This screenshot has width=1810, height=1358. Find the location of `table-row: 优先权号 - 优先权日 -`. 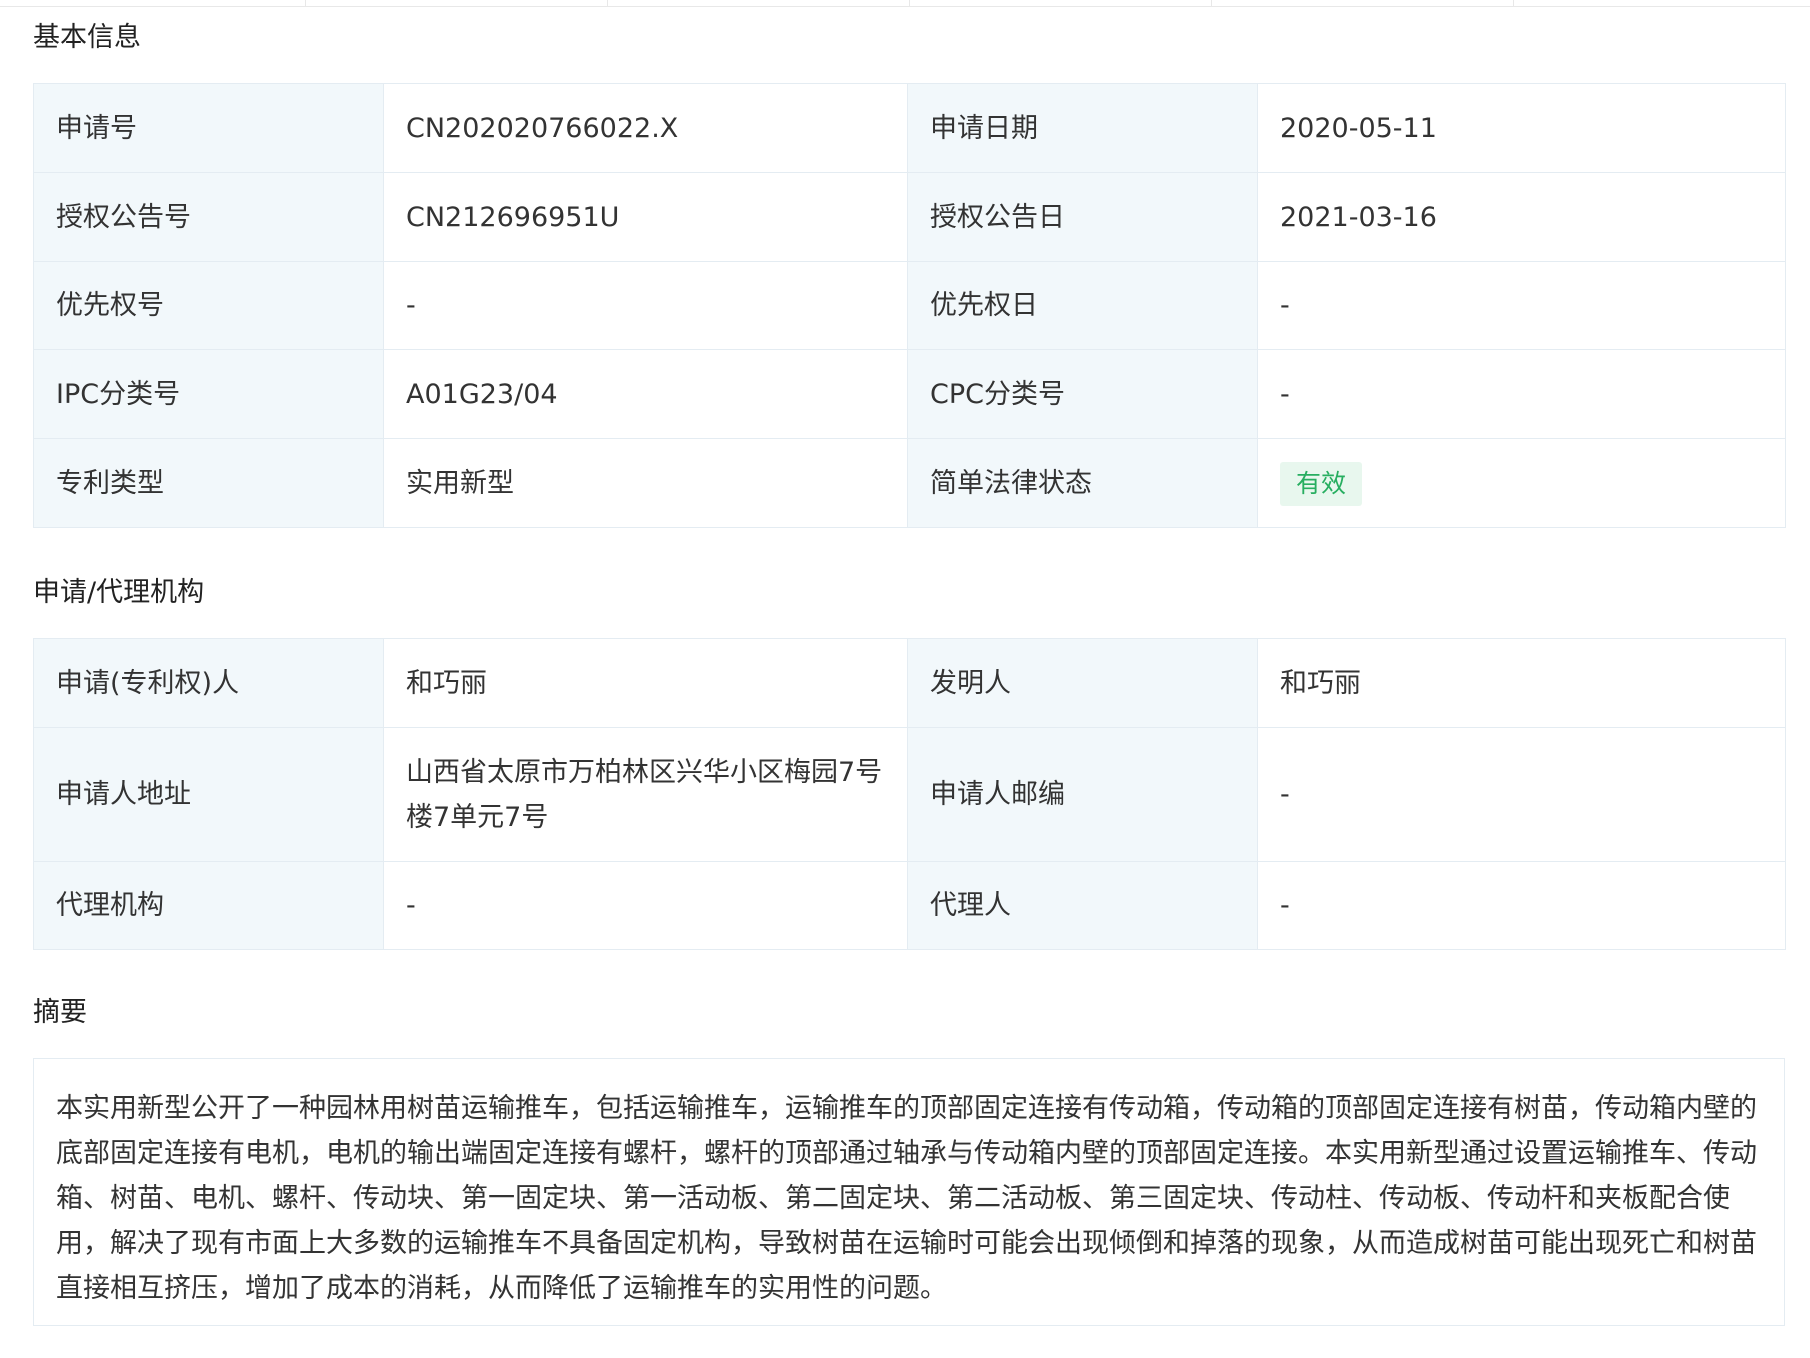

table-row: 优先权号 - 优先权日 - is located at coordinates (909, 305).